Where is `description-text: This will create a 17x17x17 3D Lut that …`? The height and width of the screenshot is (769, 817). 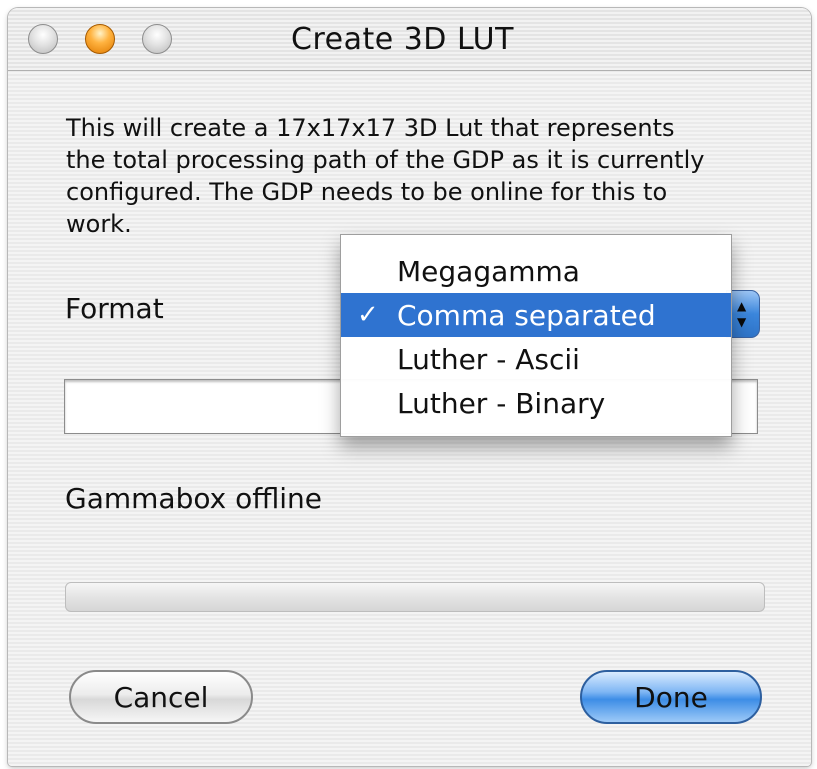
description-text: This will create a 17x17x17 3D Lut that … is located at coordinates (421, 176).